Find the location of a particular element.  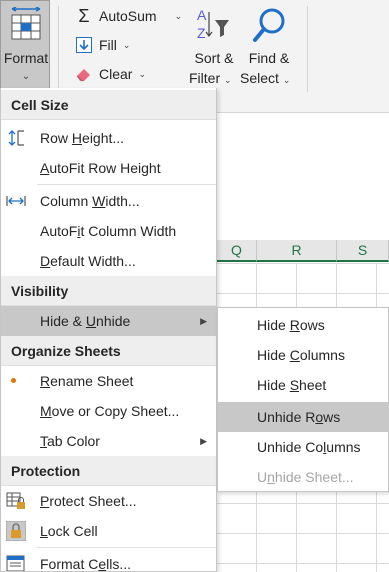

label-part: ename Sheet is located at coordinates (92, 381).